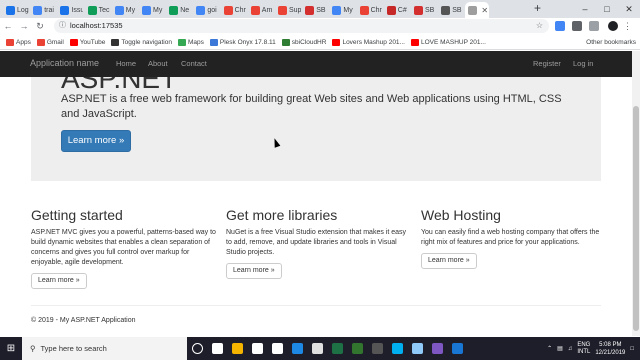 Image resolution: width=640 pixels, height=360 pixels. What do you see at coordinates (261, 10) in the screenshot?
I see `browser-tab: Am` at bounding box center [261, 10].